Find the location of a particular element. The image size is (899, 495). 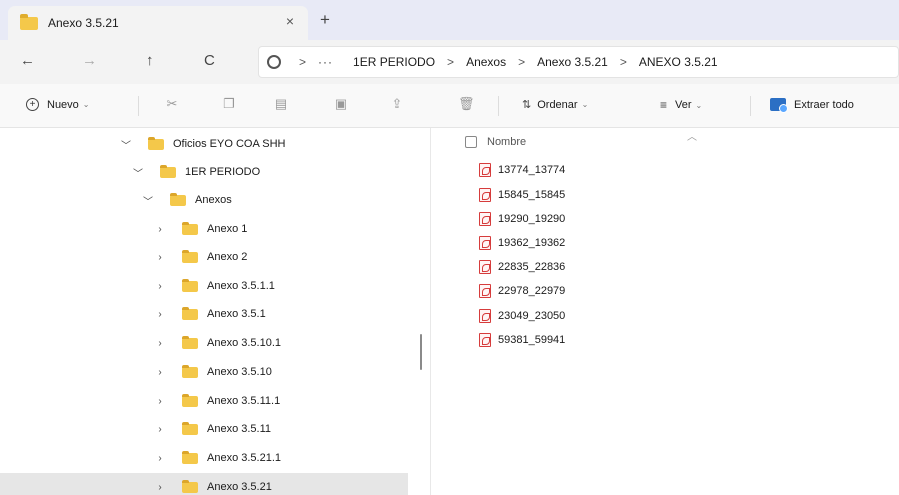

tree-item-anexo-3-5-21: › Anexo 3.5.21 is located at coordinates (204, 484).